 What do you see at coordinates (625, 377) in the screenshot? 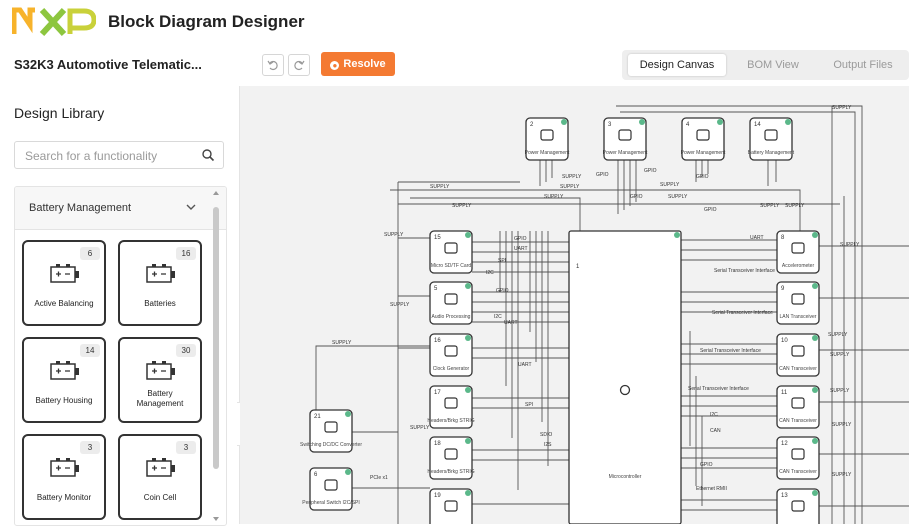
I see `microcontroller-block: 1Microcontroller` at bounding box center [625, 377].